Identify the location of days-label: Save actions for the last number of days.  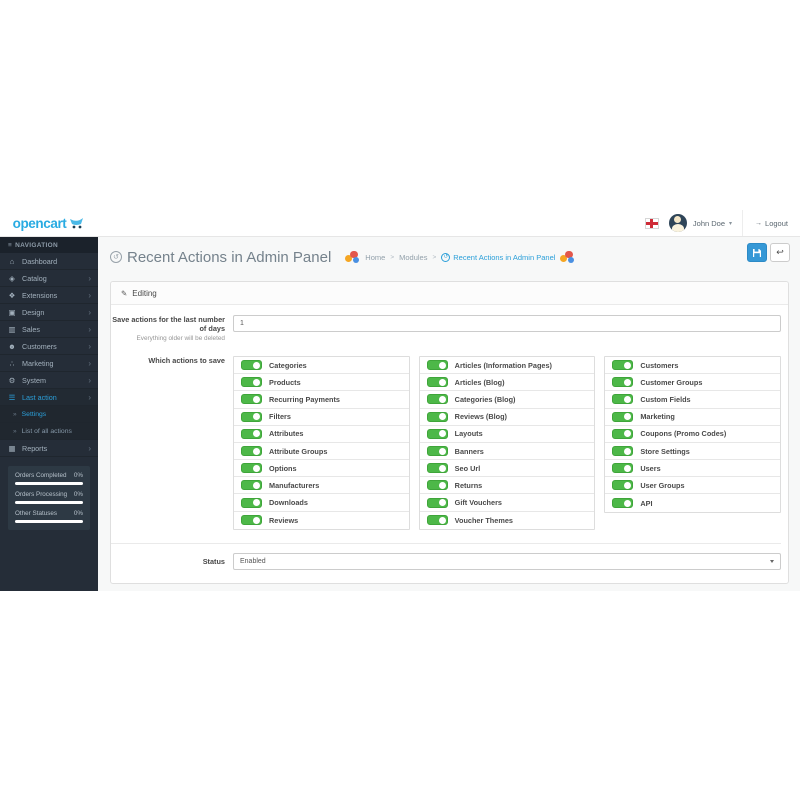
(168, 324).